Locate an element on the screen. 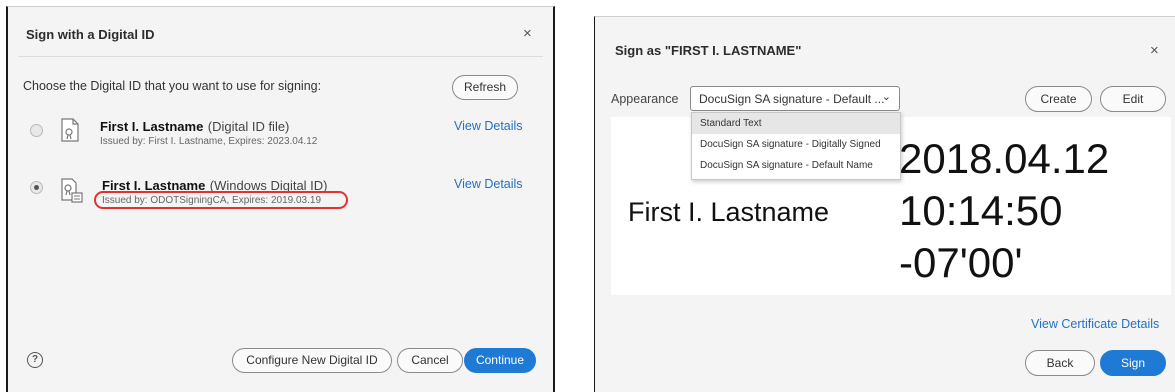 The image size is (1175, 392). appearance-label: Appearance is located at coordinates (645, 99).